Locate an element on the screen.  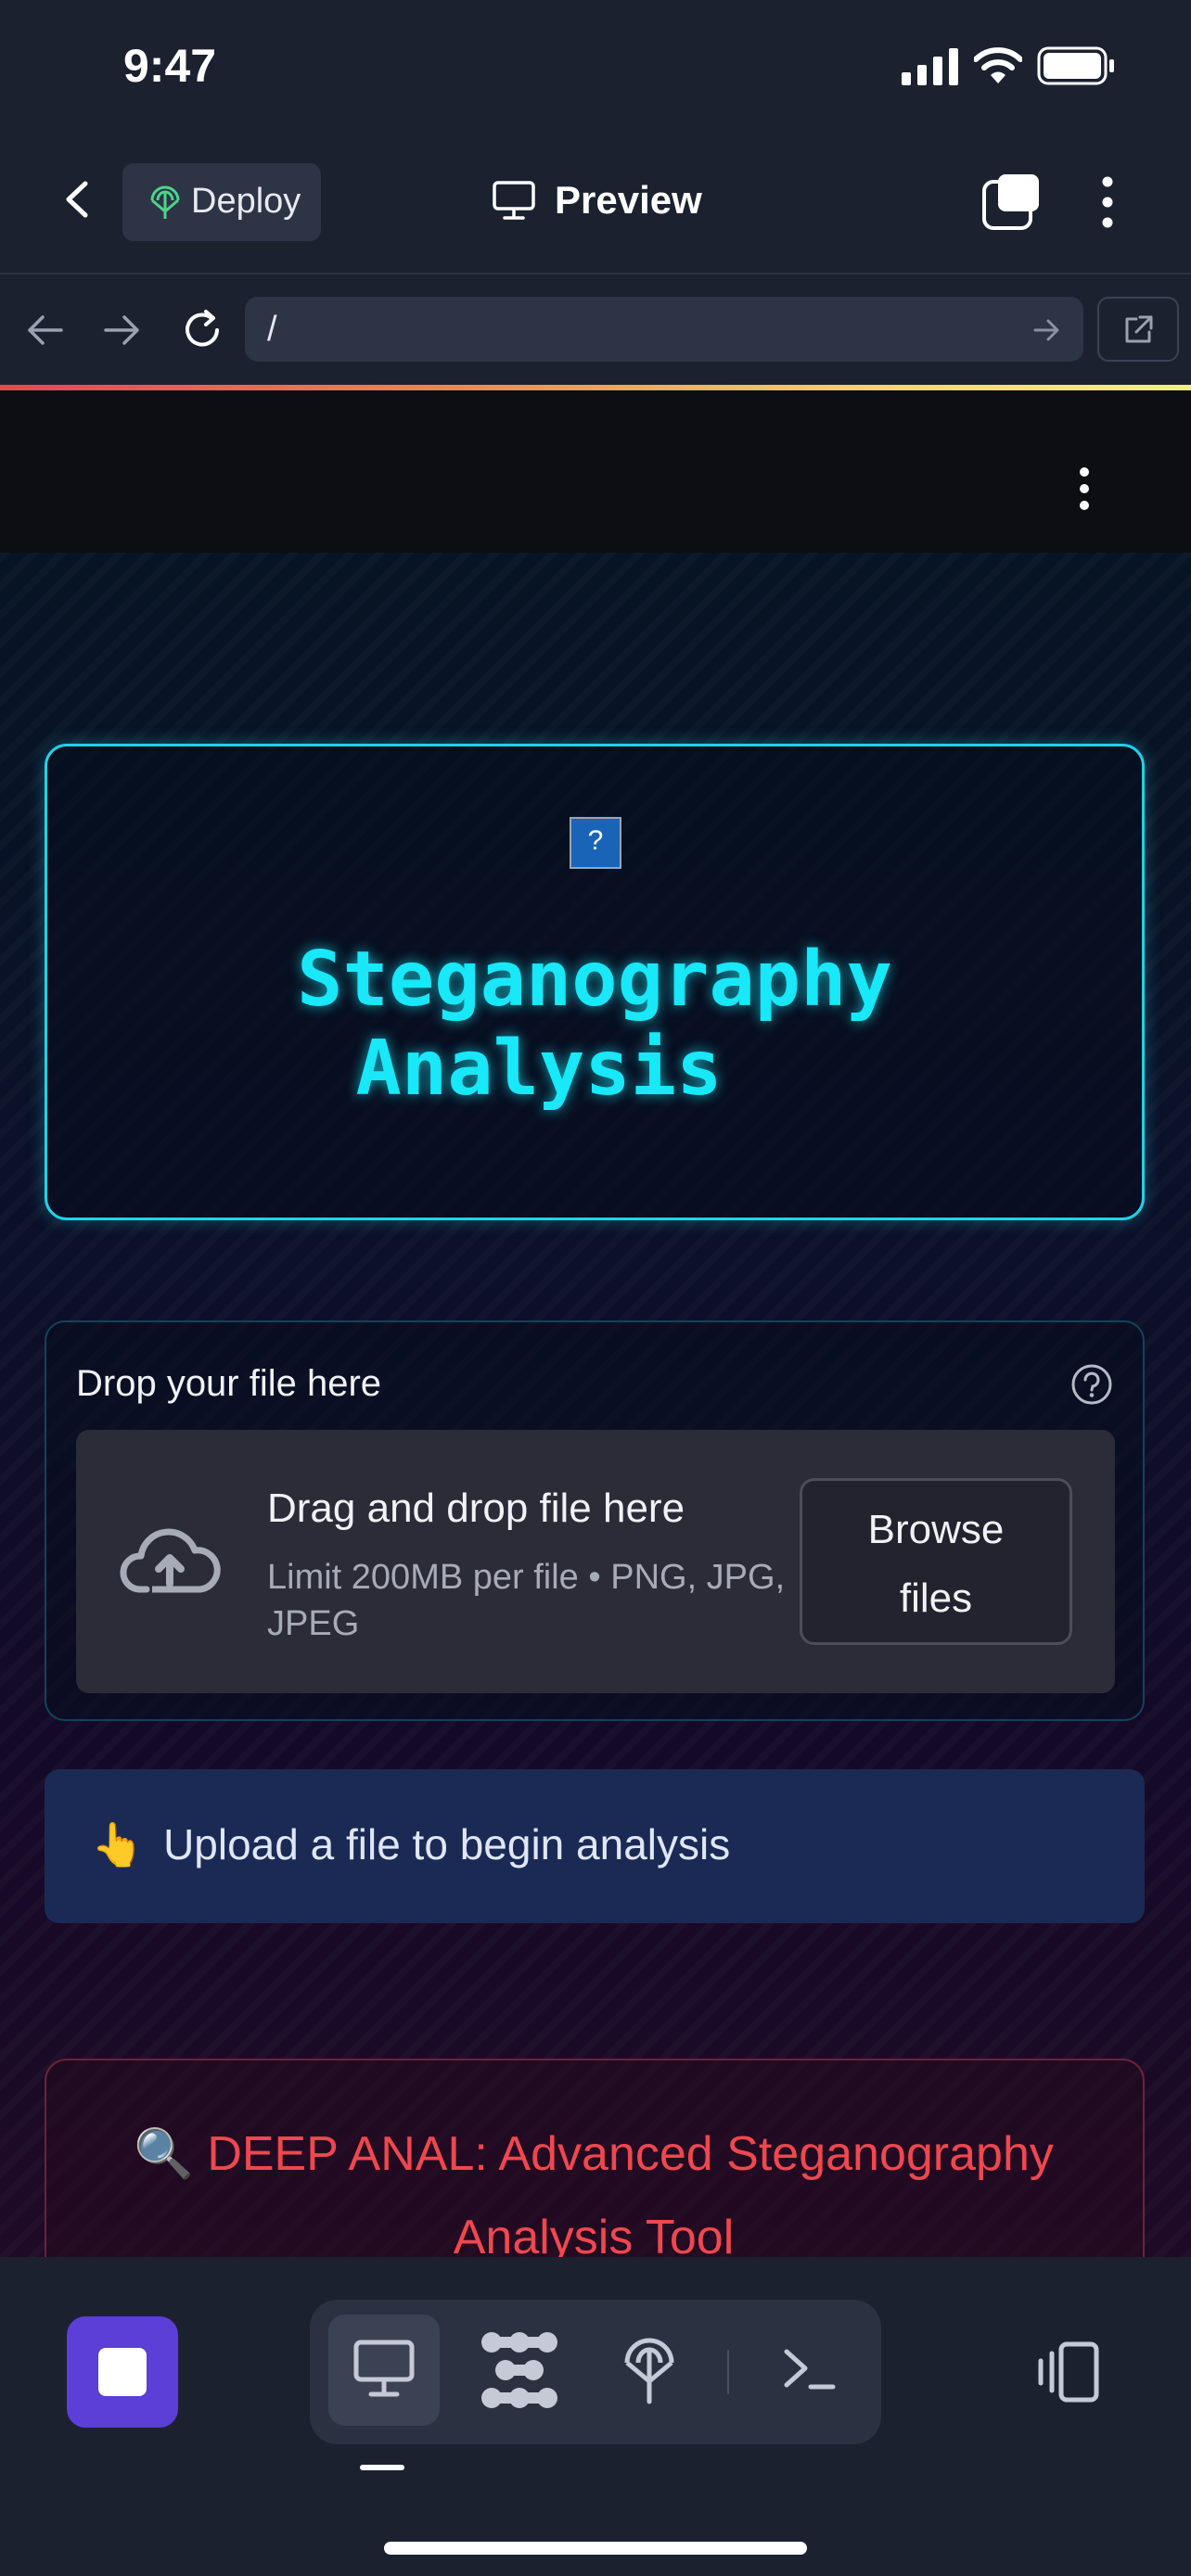
dropzone-title: Drag and drop file here is located at coordinates (476, 1508).